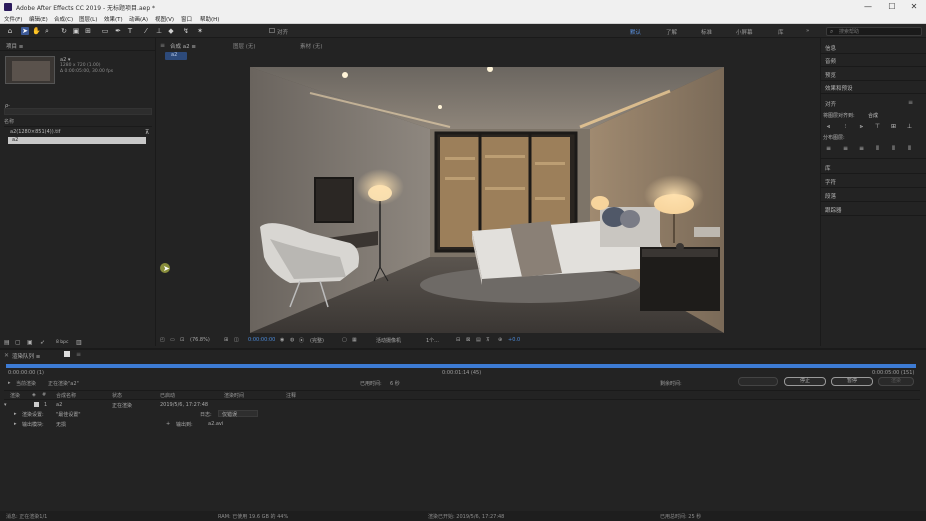 The height and width of the screenshot is (521, 926). Describe the element at coordinates (914, 7) in the screenshot. I see `close-button: ✕` at that location.